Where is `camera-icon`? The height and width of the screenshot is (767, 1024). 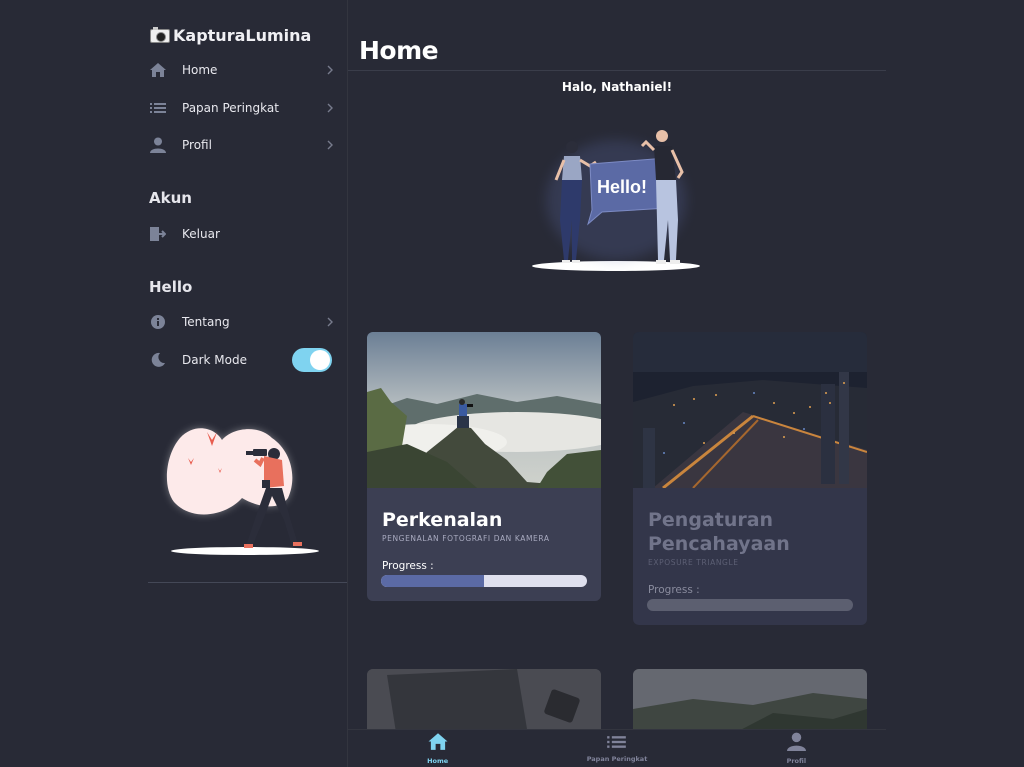
camera-icon is located at coordinates (160, 34).